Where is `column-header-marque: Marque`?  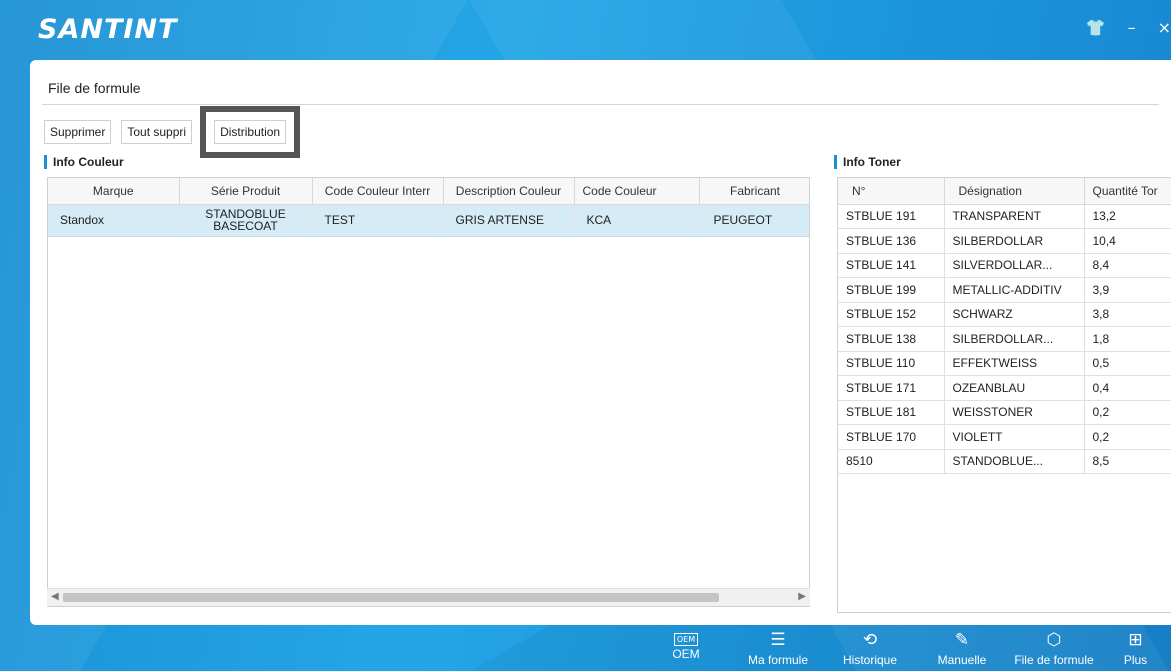
column-header-marque: Marque is located at coordinates (114, 191).